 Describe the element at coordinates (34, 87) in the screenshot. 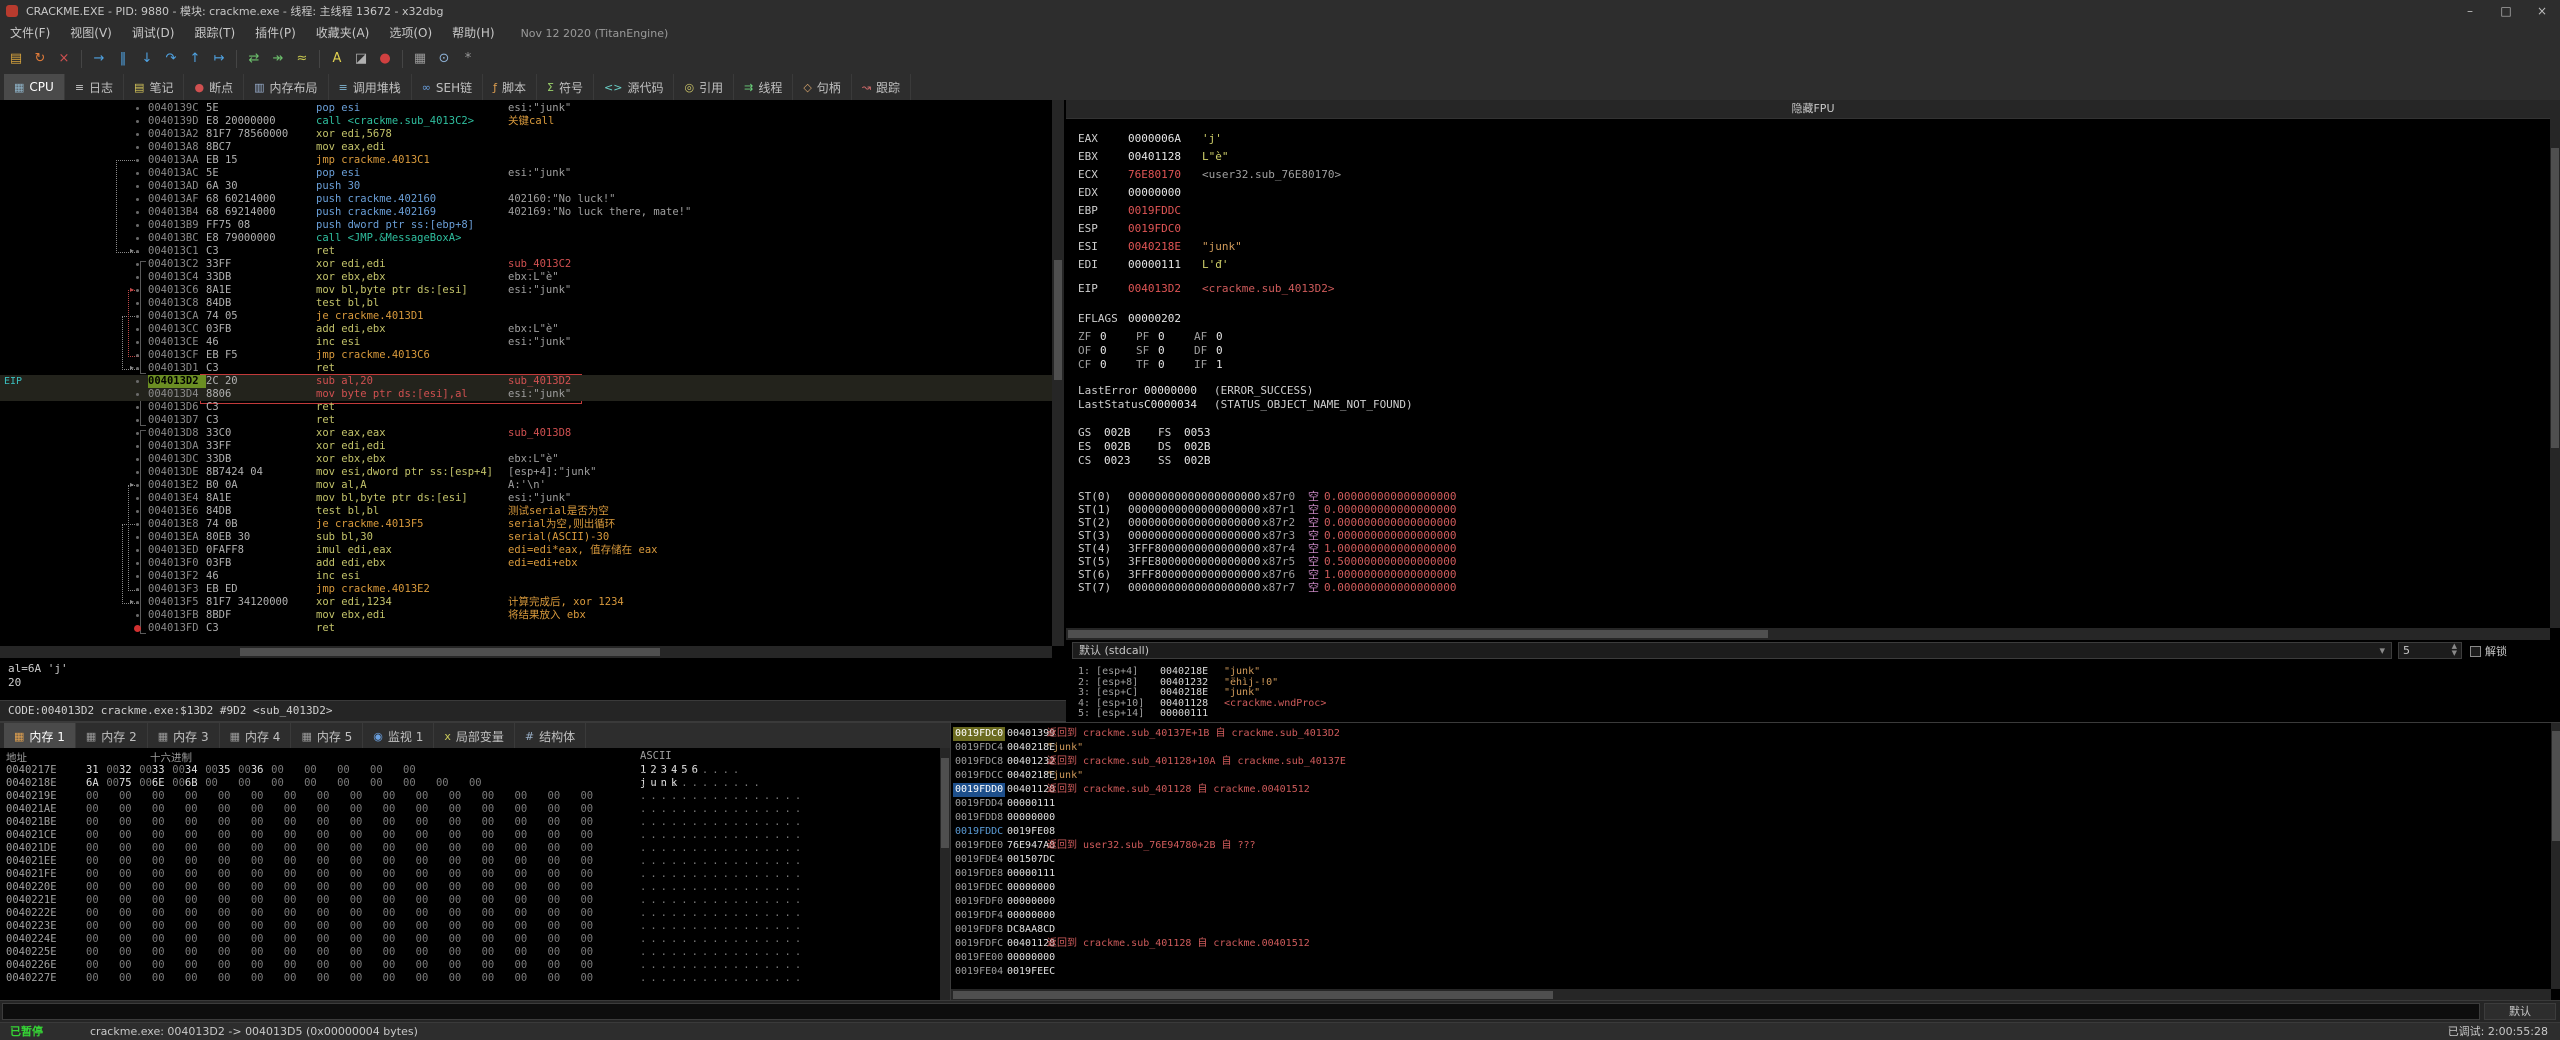

I see `tab-cpu: ▦ CPU` at that location.